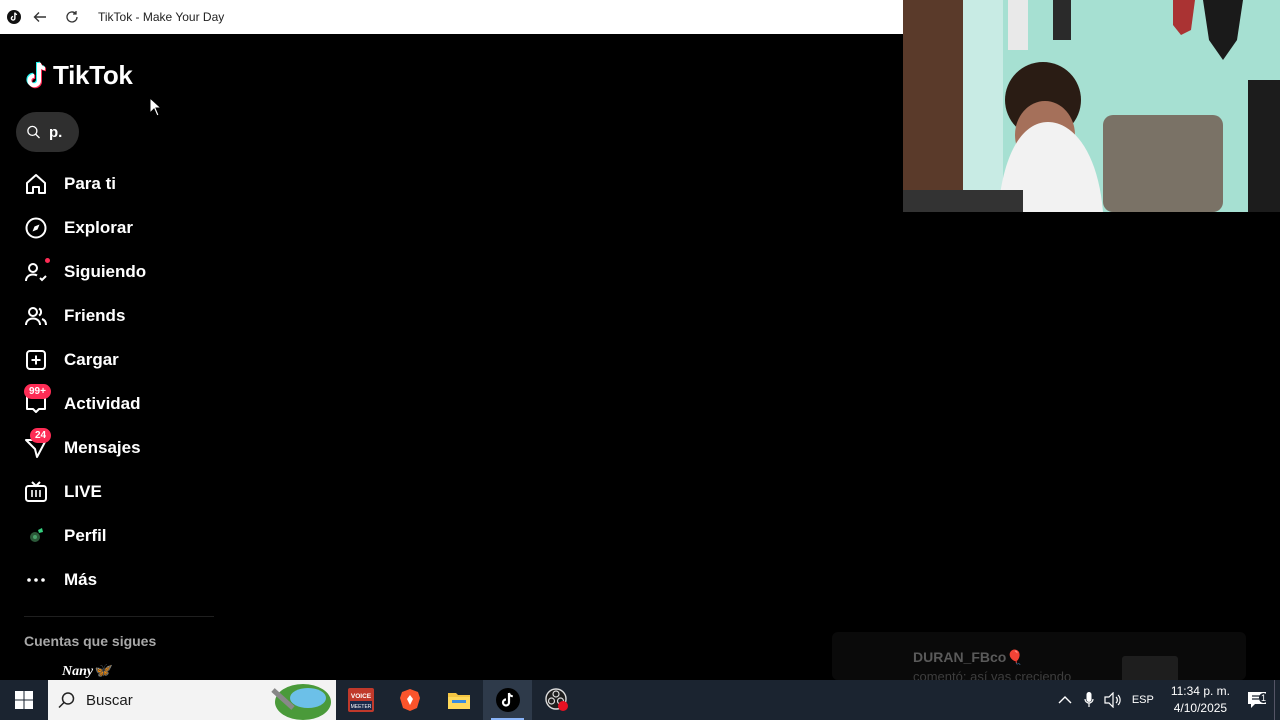 This screenshot has width=1280, height=720. I want to click on tiktok-logo-icon, so click(36, 74).